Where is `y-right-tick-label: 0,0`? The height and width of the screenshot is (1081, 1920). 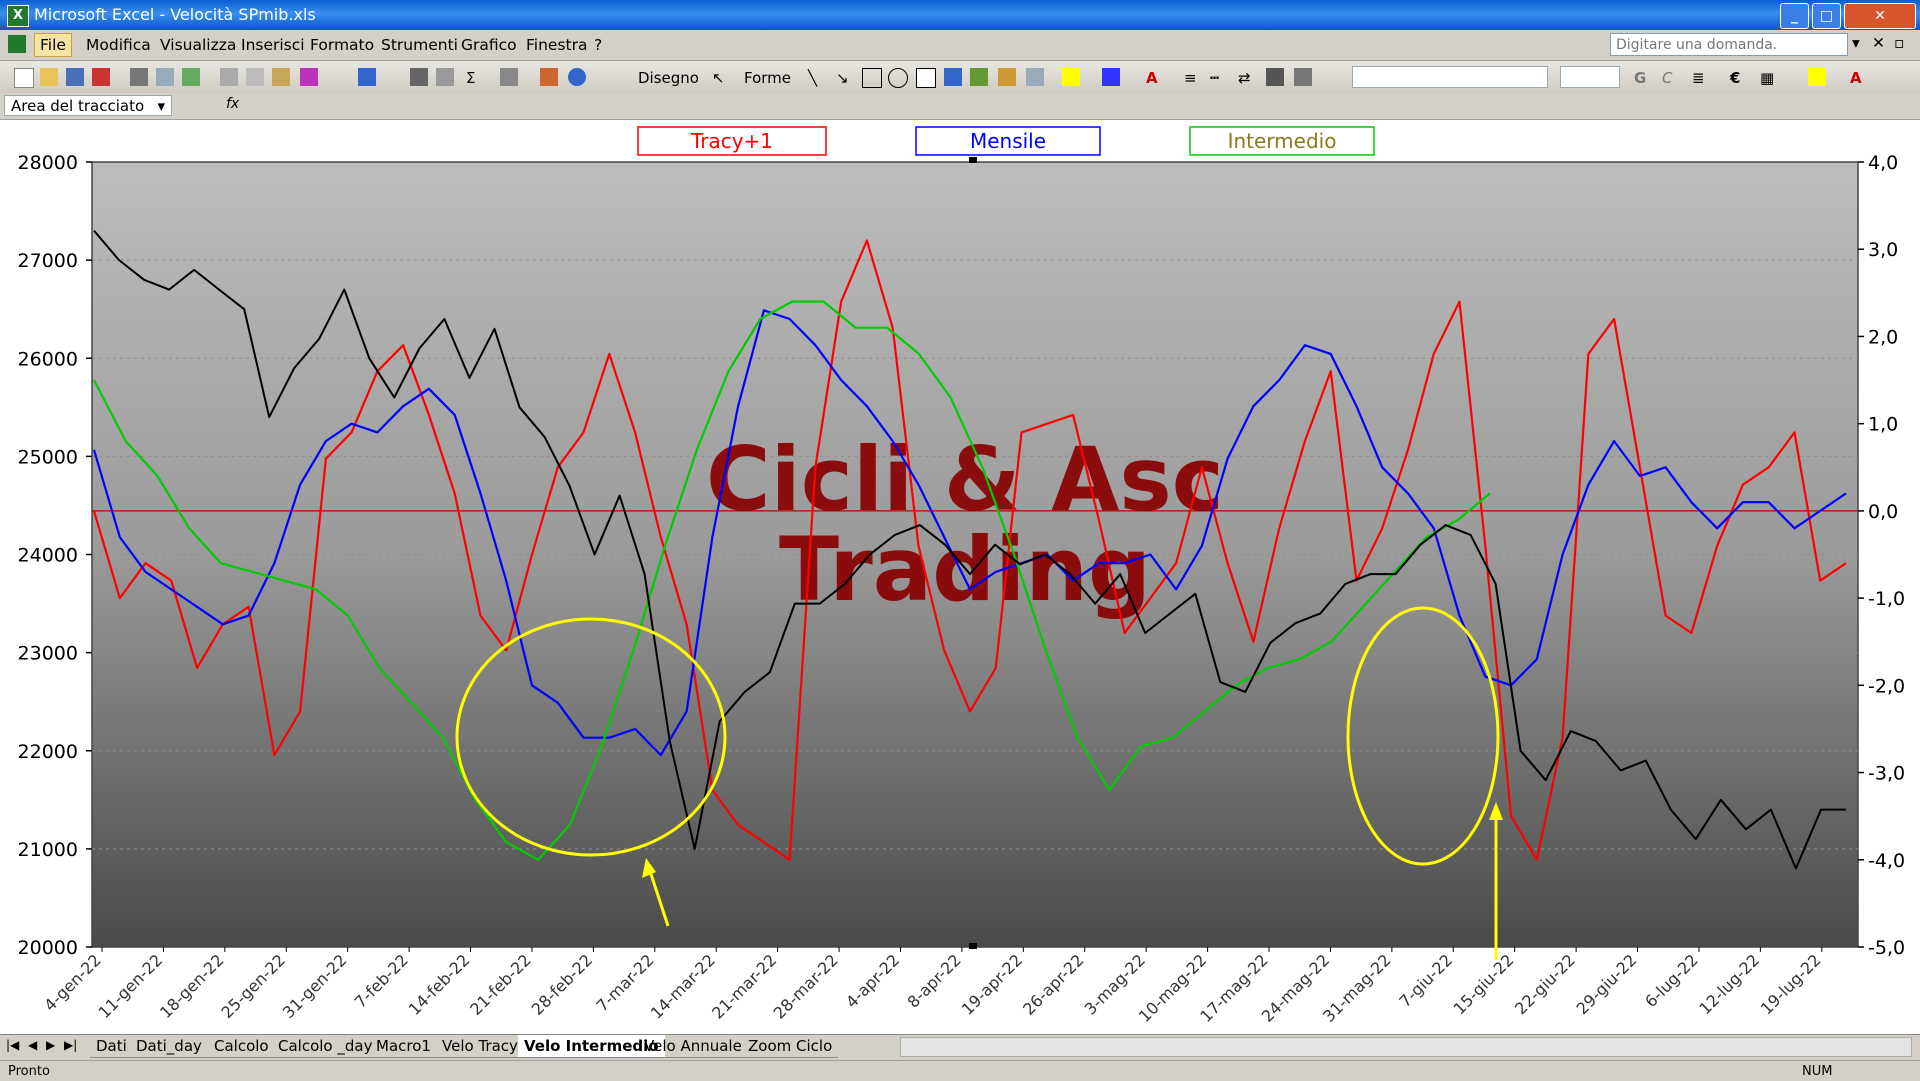 y-right-tick-label: 0,0 is located at coordinates (1883, 512).